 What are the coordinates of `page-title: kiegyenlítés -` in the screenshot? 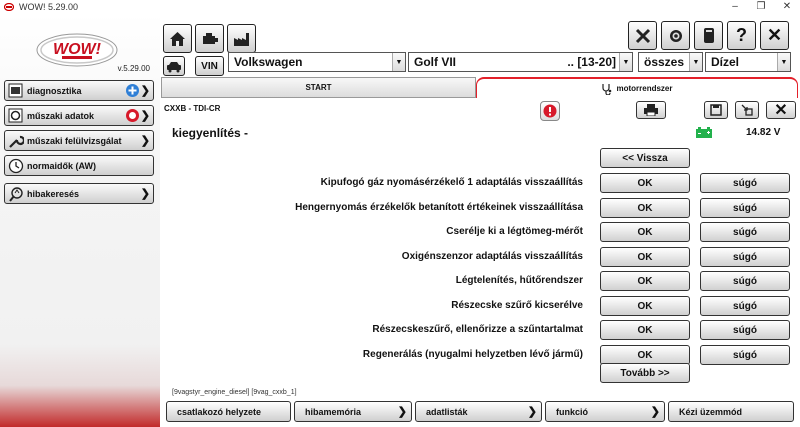 It's located at (210, 133).